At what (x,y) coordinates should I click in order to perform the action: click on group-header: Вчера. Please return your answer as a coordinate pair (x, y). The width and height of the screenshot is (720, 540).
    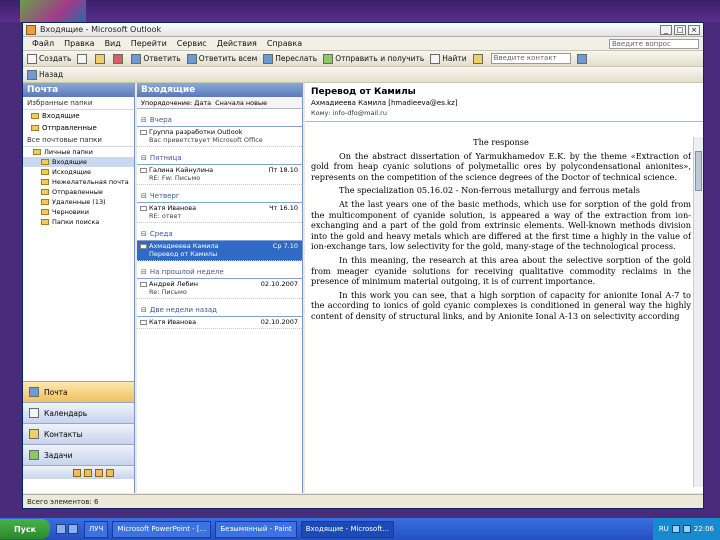
    Looking at the image, I should click on (219, 120).